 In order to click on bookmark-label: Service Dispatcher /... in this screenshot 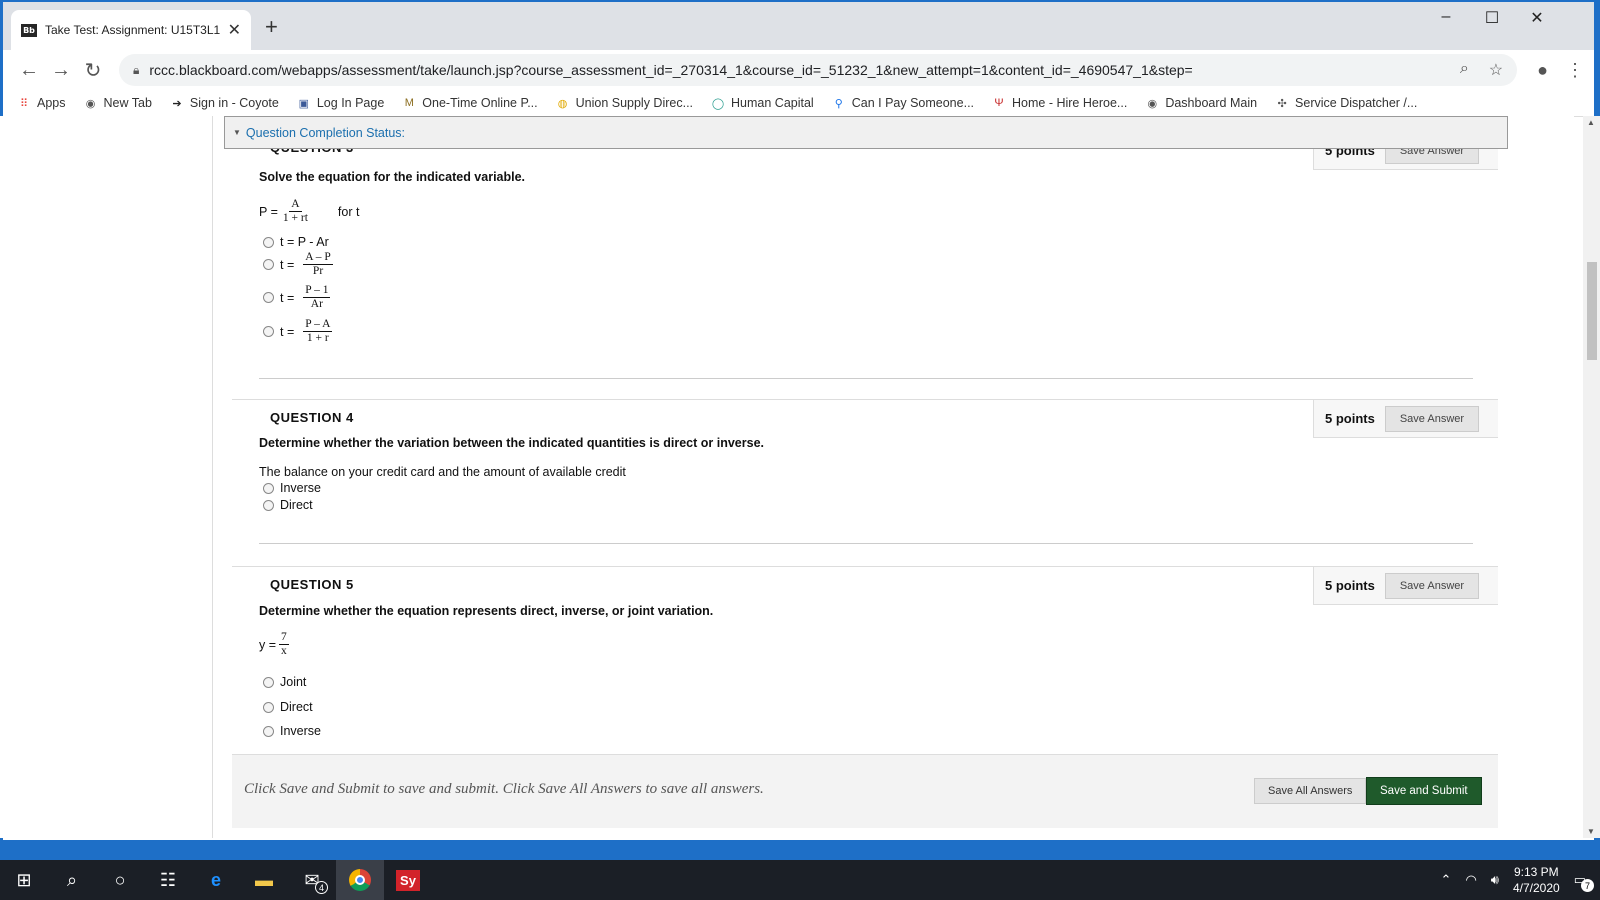, I will do `click(1356, 103)`.